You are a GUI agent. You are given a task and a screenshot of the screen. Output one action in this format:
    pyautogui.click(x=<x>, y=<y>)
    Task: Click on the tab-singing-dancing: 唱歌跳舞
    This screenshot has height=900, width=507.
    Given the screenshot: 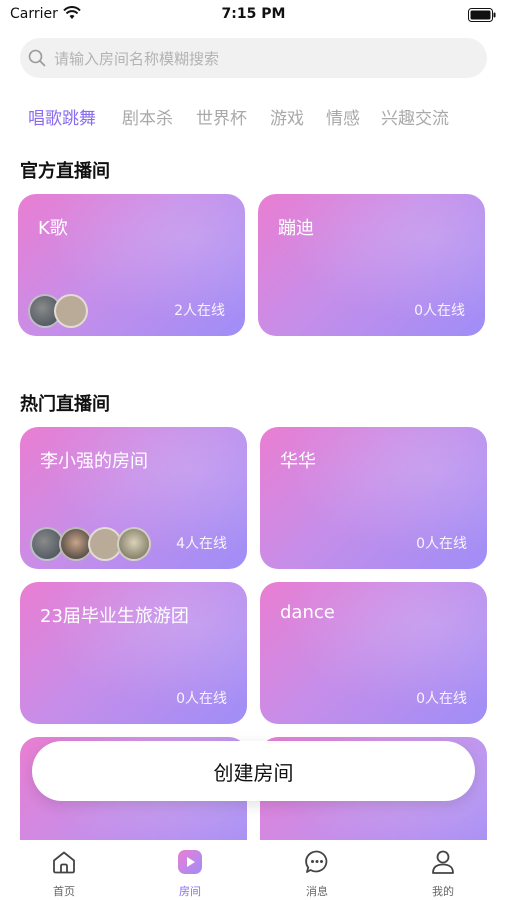 What is the action you would take?
    pyautogui.click(x=62, y=116)
    